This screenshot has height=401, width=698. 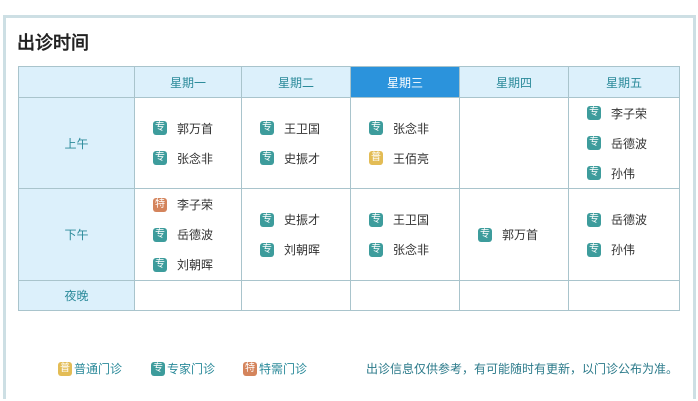 I want to click on schedule-cell: 专王卫国专史振才, so click(x=296, y=143).